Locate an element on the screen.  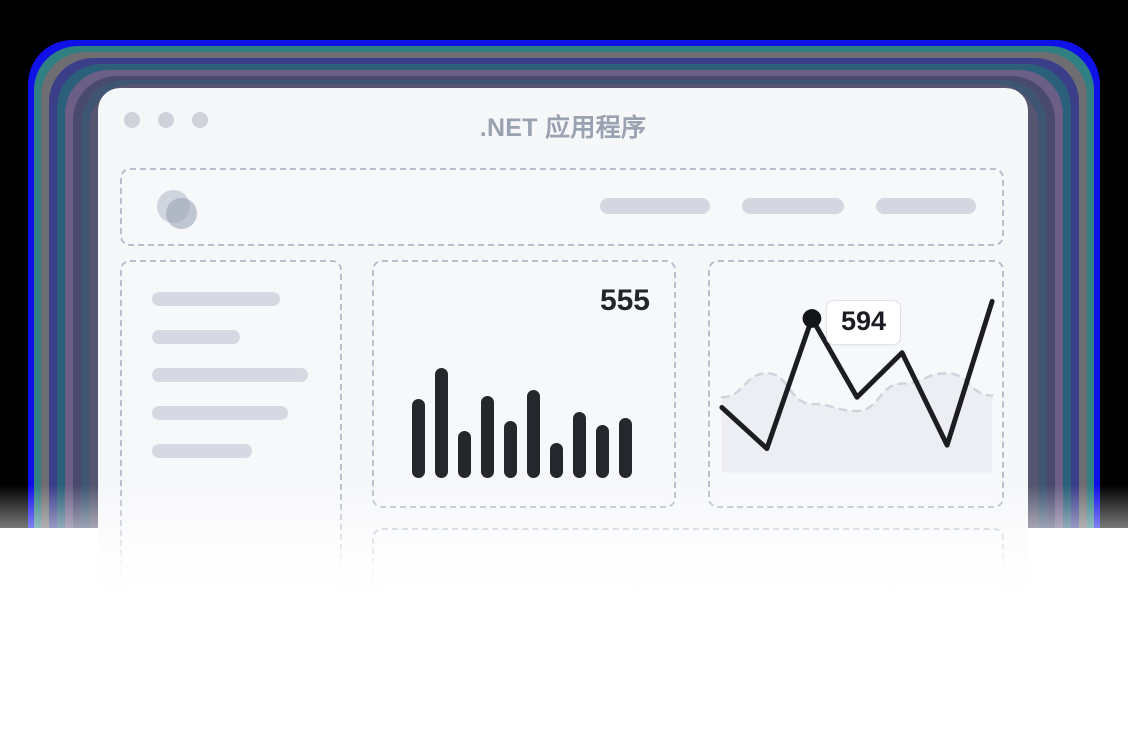
bar-chart-bars is located at coordinates (522, 423).